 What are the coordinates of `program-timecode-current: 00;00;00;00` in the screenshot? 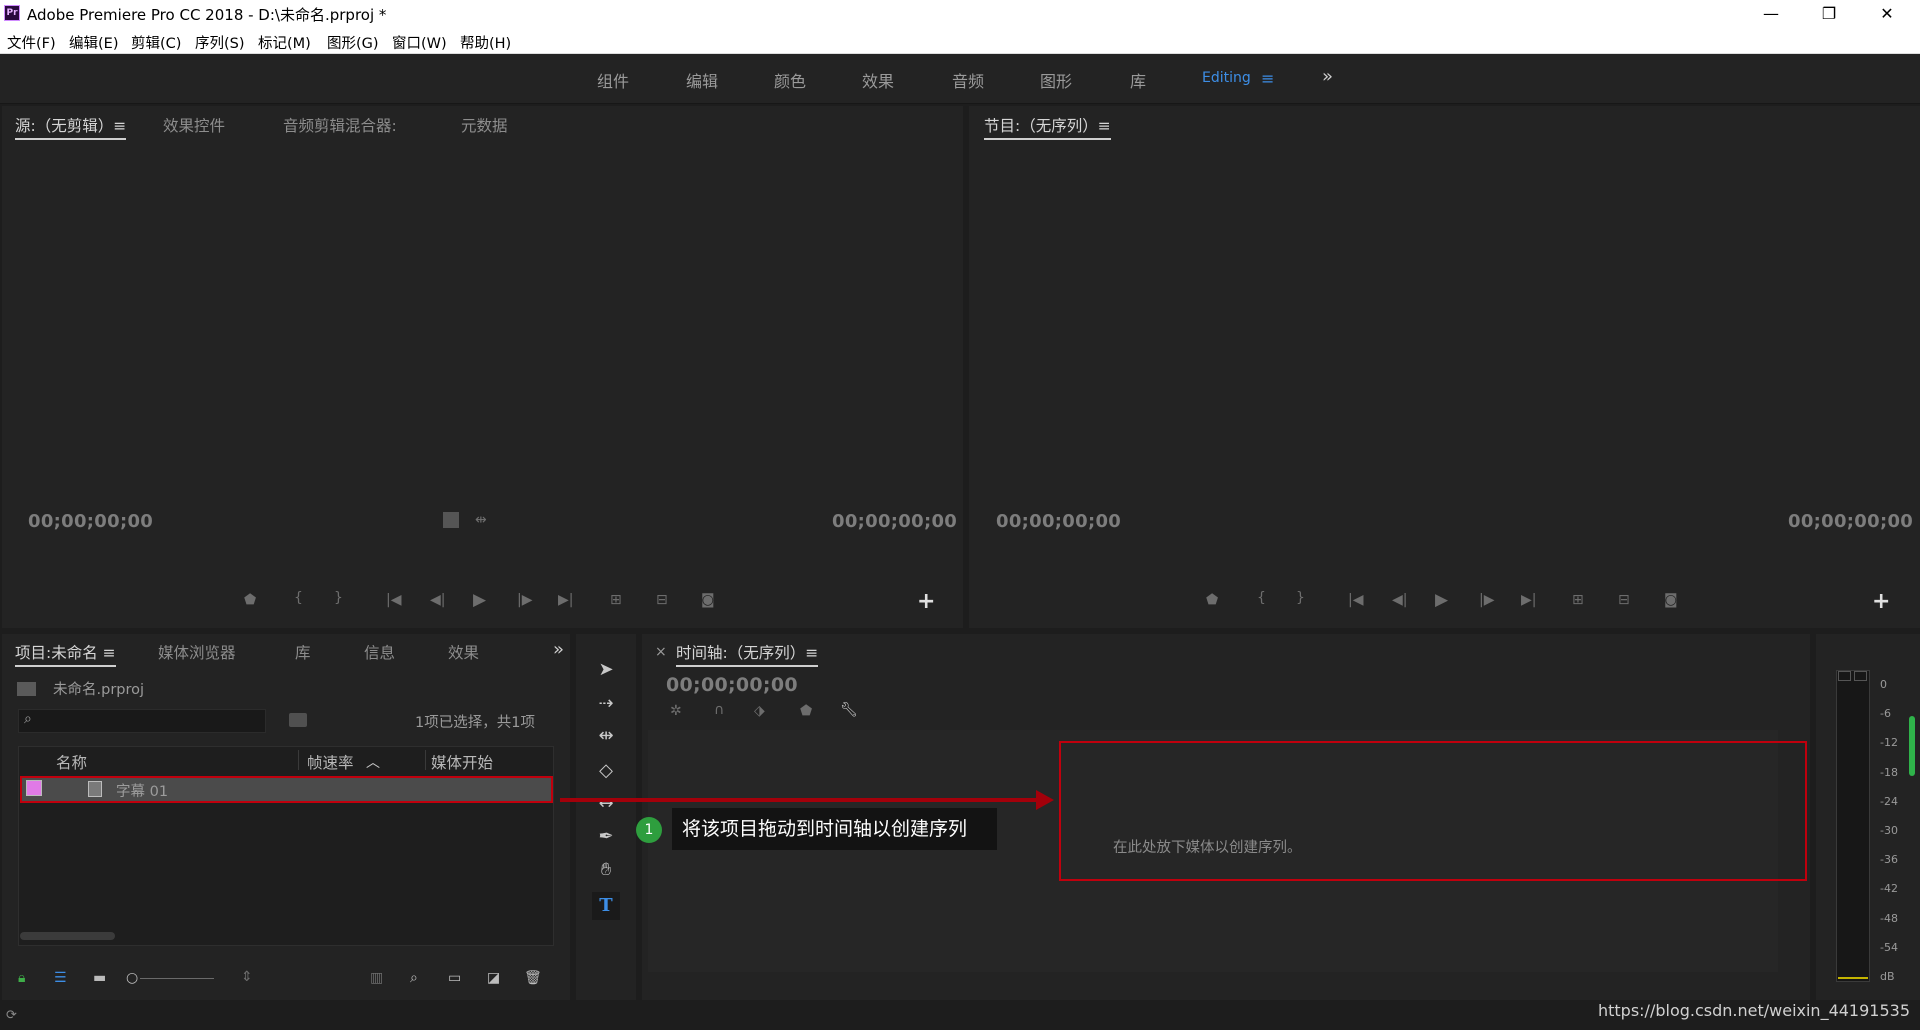 It's located at (1058, 521).